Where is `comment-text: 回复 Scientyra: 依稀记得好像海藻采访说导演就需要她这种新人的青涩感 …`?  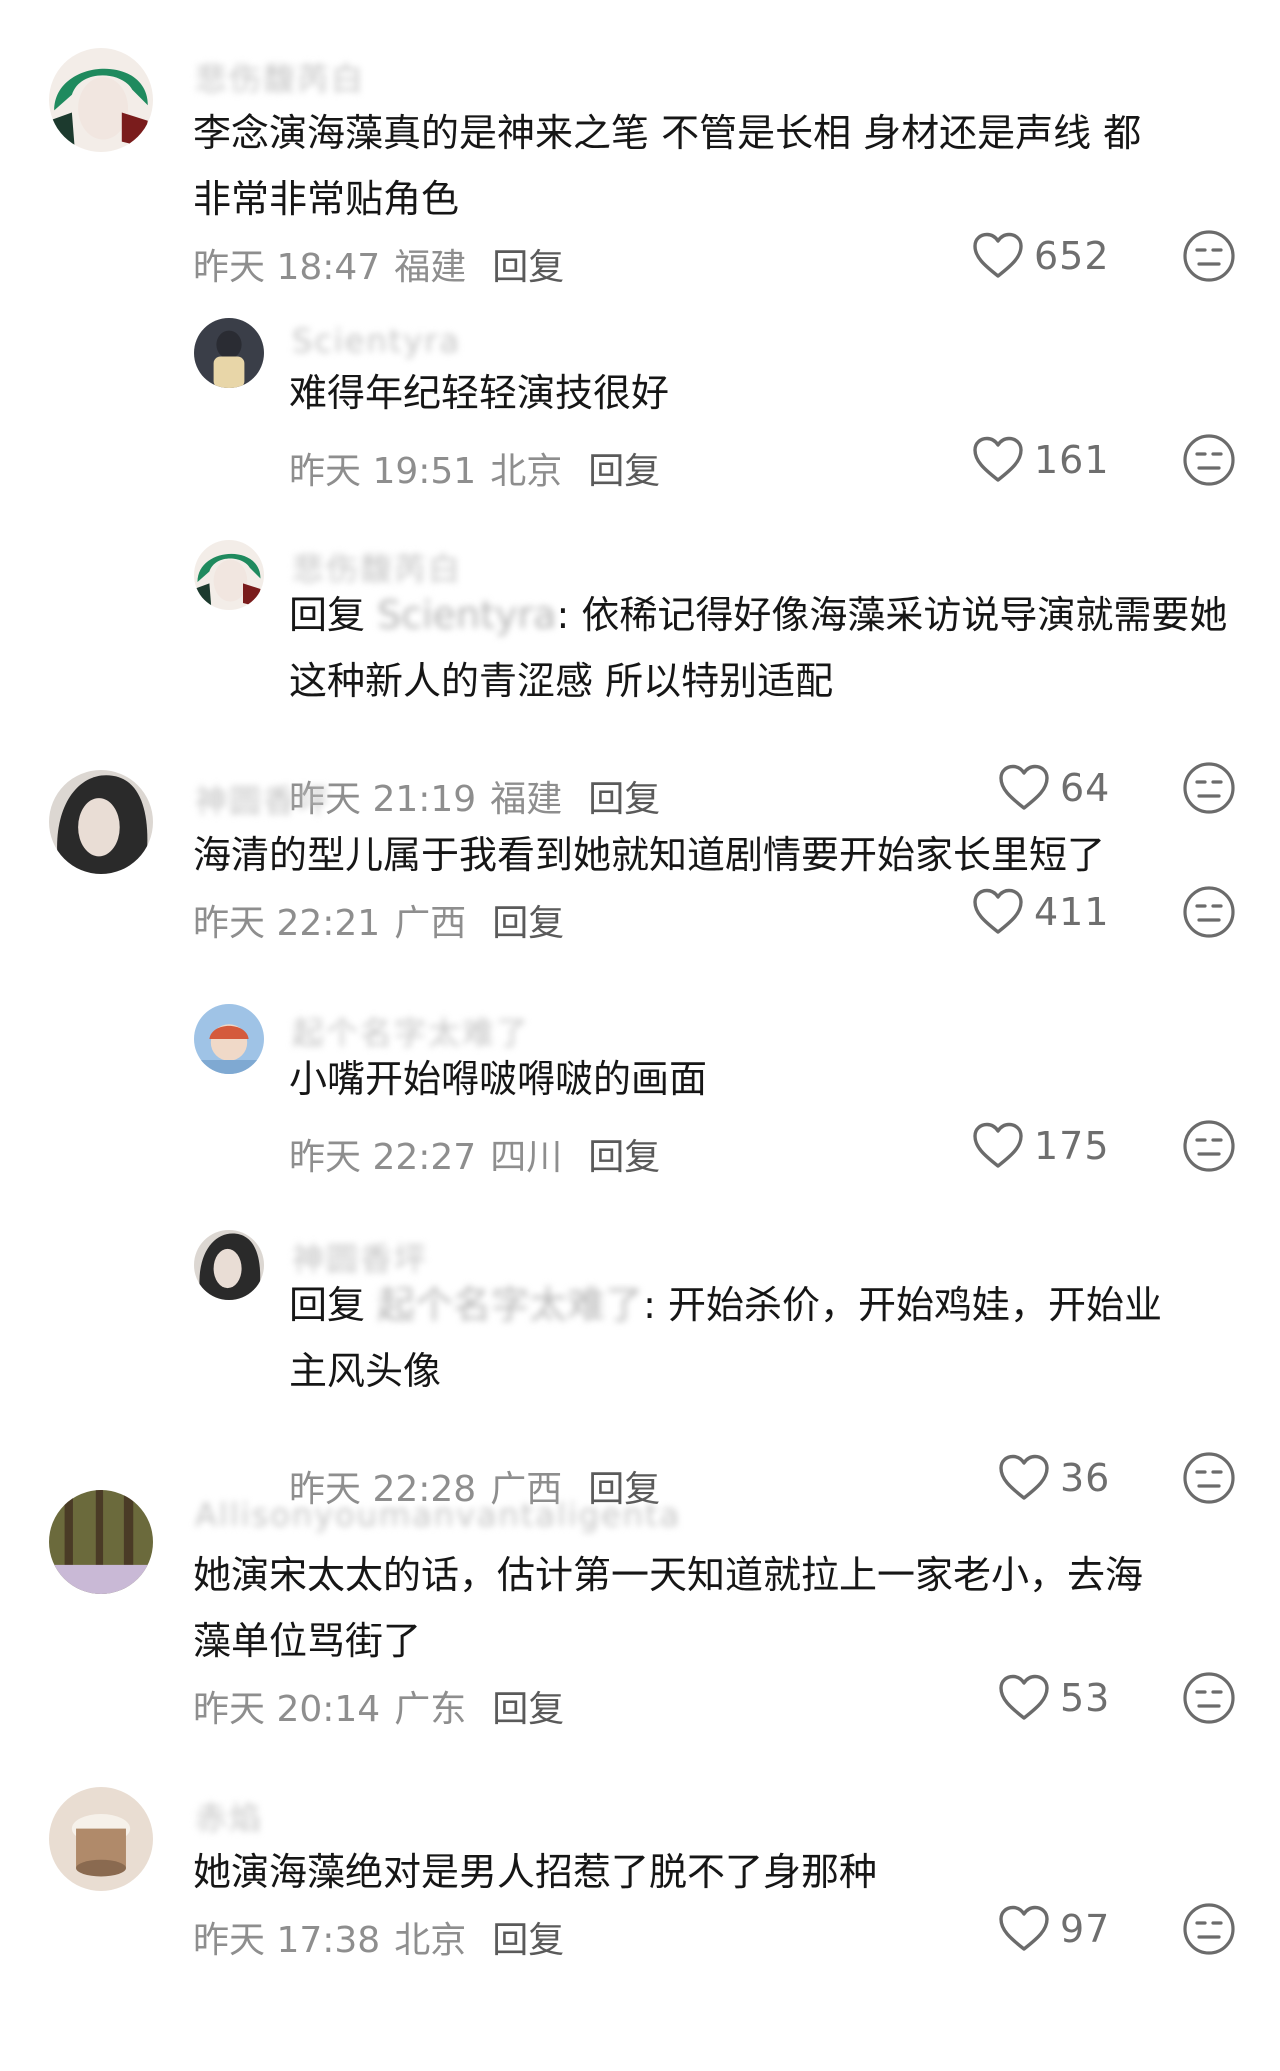 comment-text: 回复 Scientyra: 依稀记得好像海藻采访说导演就需要她这种新人的青涩感 … is located at coordinates (760, 648).